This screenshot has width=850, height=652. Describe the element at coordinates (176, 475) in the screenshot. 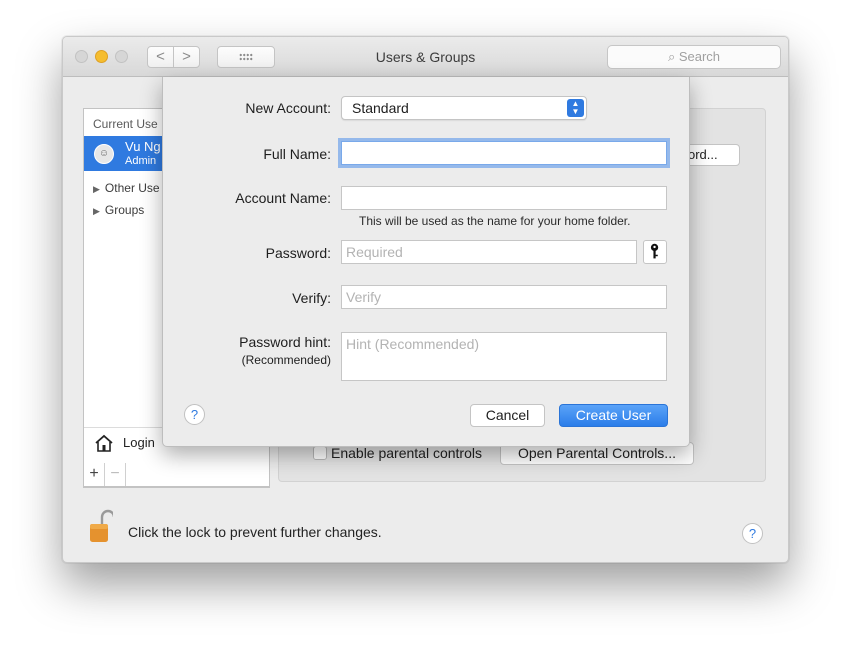

I see `add-remove-bar: + −` at that location.